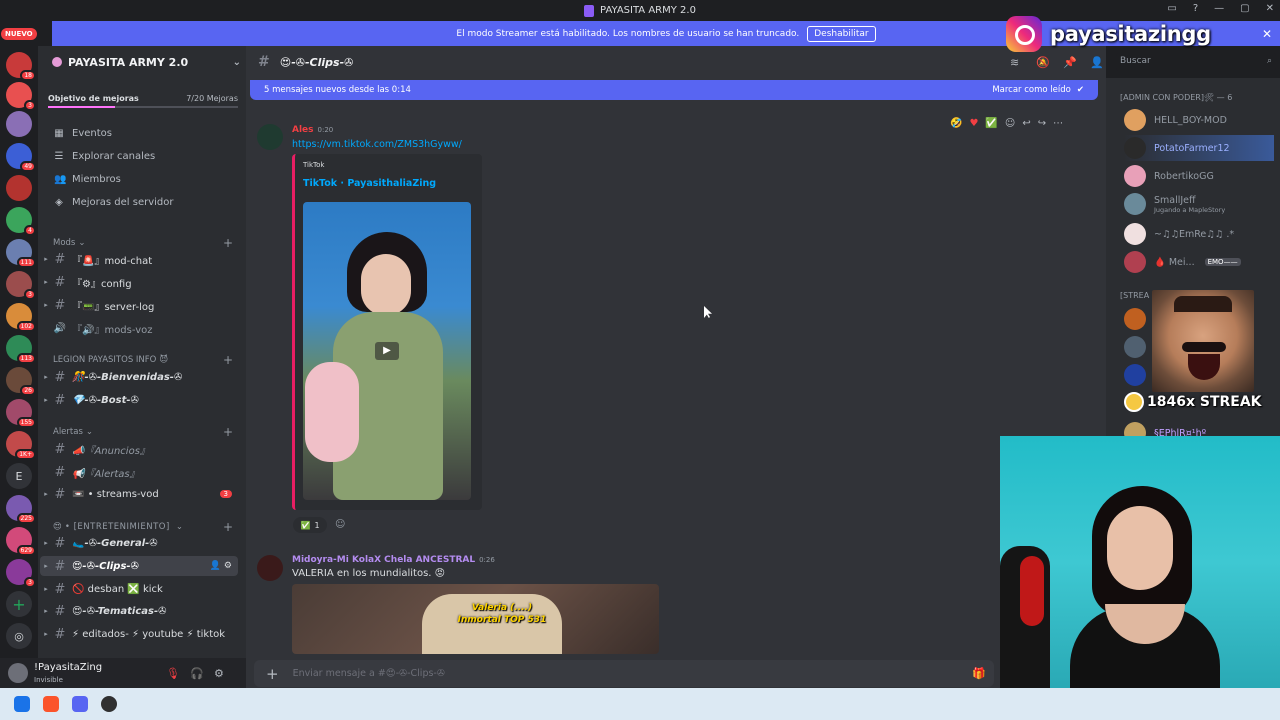  I want to click on channel-anuncios: # 📣『Anuncios』, so click(139, 449).